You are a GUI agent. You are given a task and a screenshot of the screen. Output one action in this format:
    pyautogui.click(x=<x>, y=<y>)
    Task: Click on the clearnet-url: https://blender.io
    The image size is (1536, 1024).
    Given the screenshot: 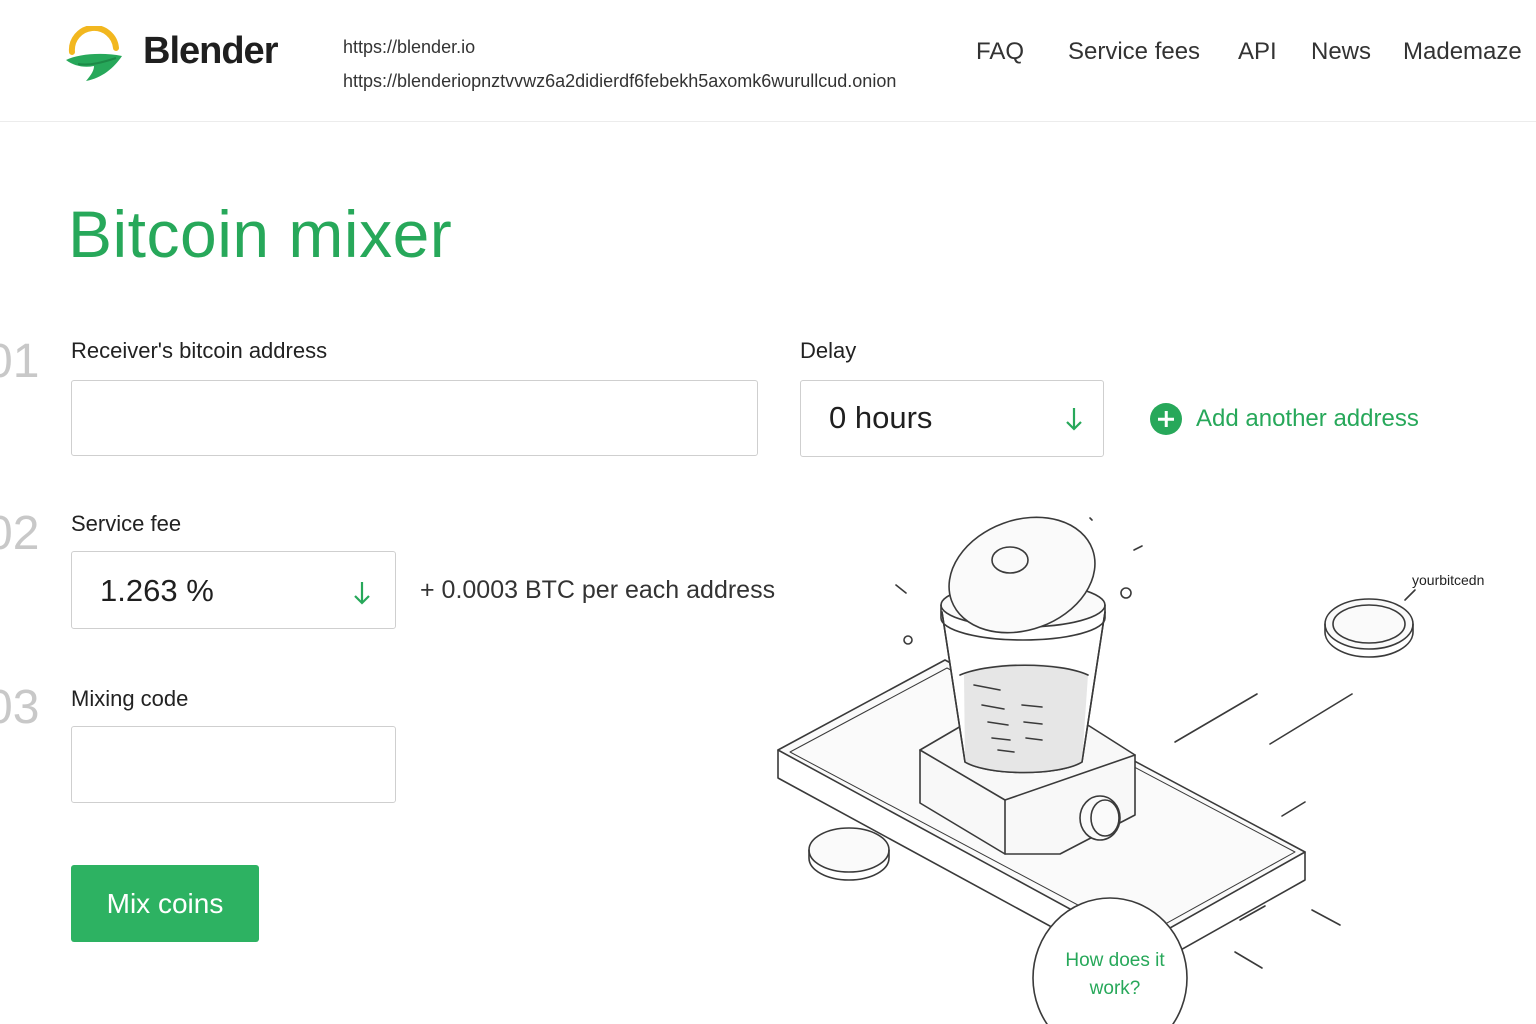 What is the action you would take?
    pyautogui.click(x=409, y=47)
    